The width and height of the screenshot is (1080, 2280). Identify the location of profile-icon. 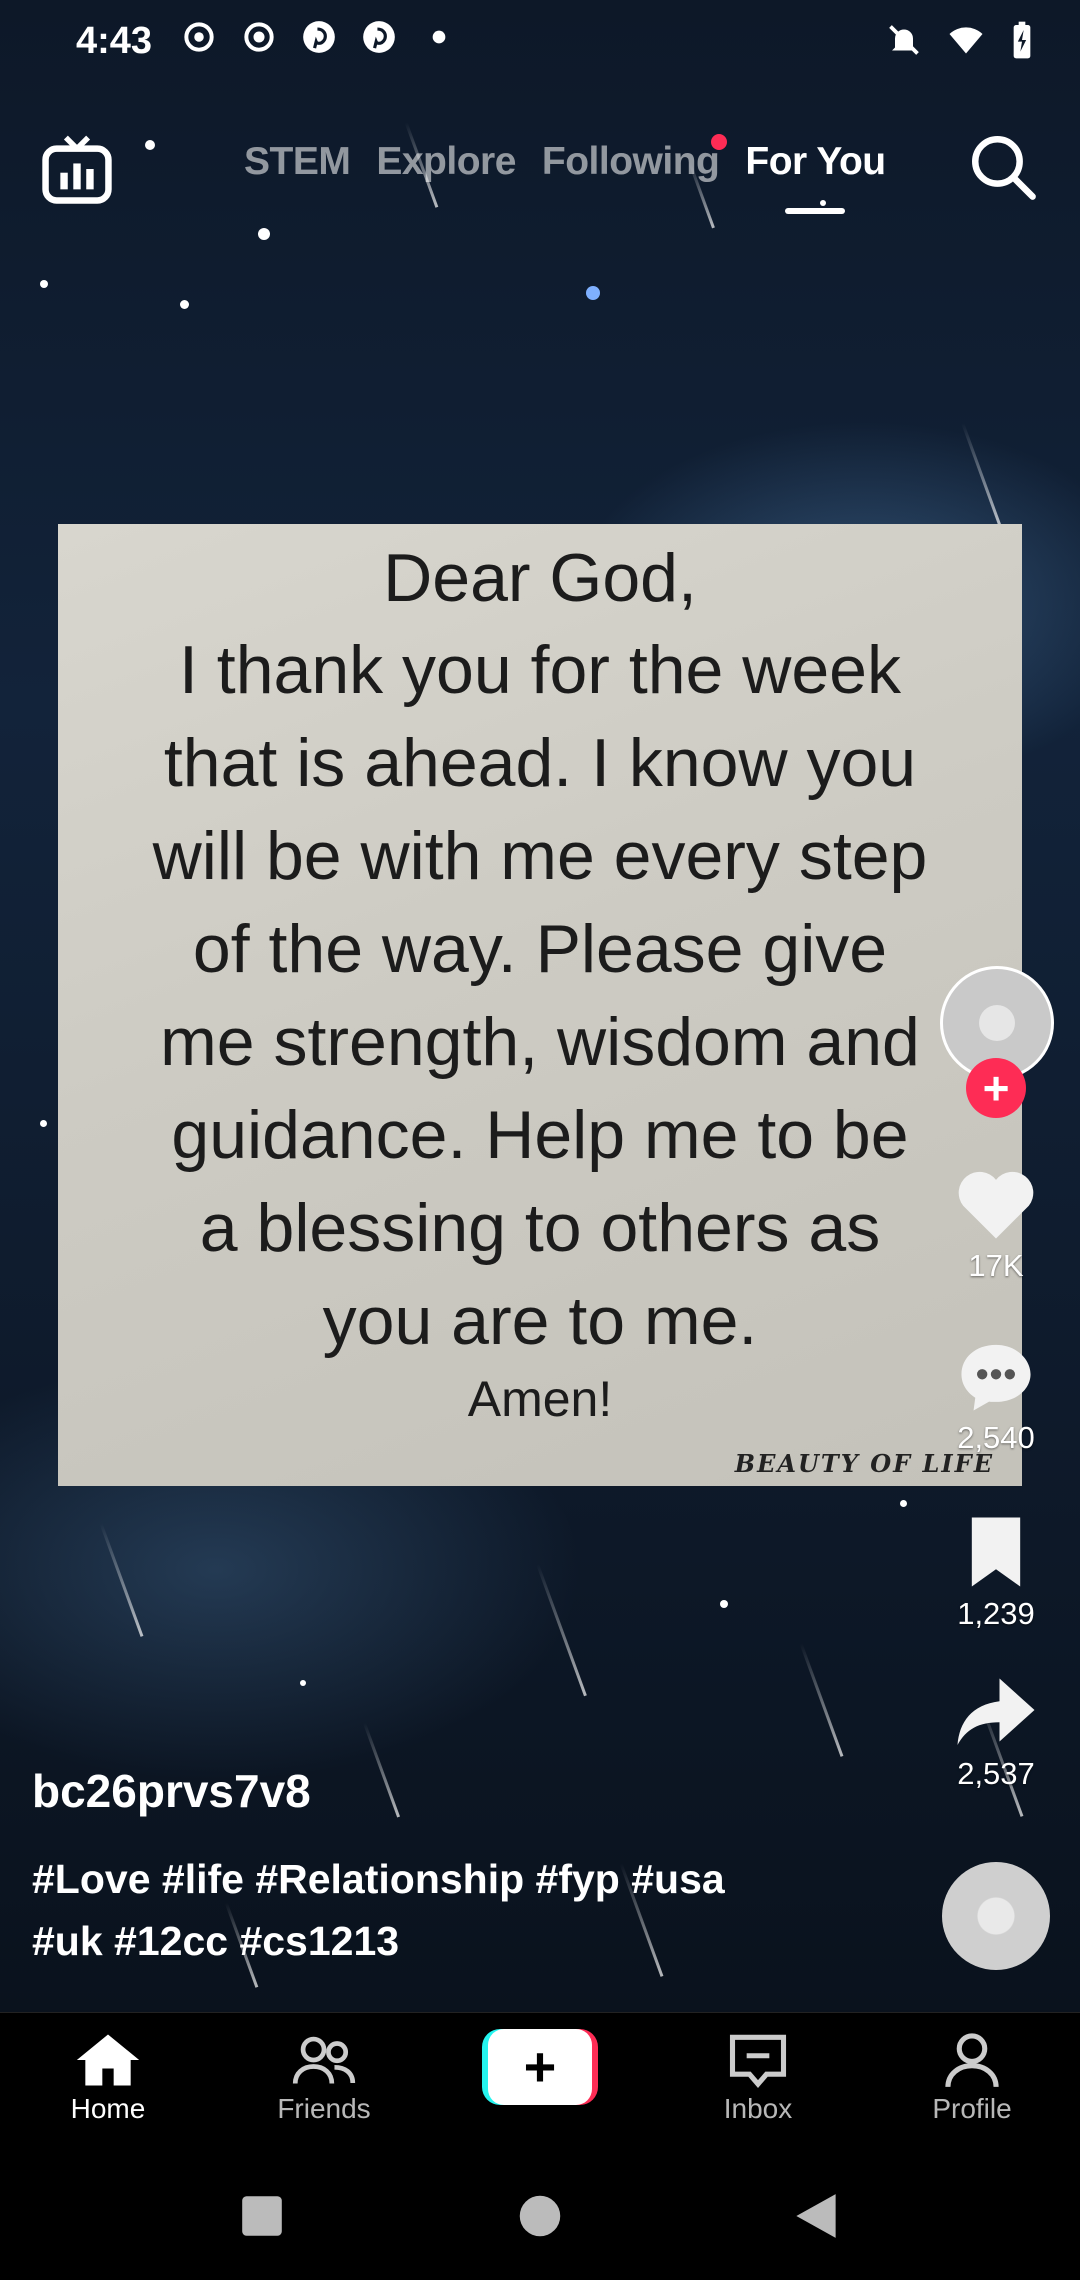
(972, 2060).